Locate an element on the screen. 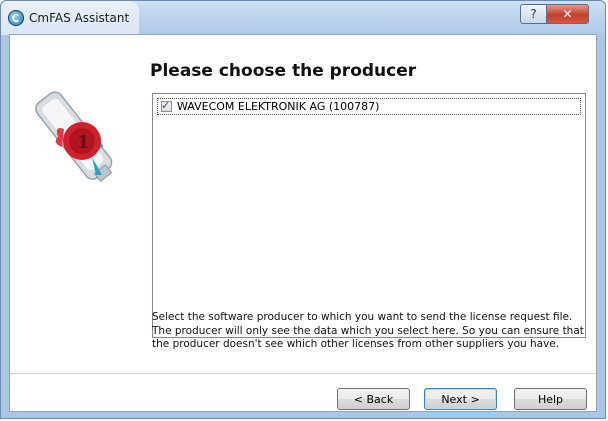 This screenshot has width=608, height=421. checkmark-icon: ✓ is located at coordinates (166, 105).